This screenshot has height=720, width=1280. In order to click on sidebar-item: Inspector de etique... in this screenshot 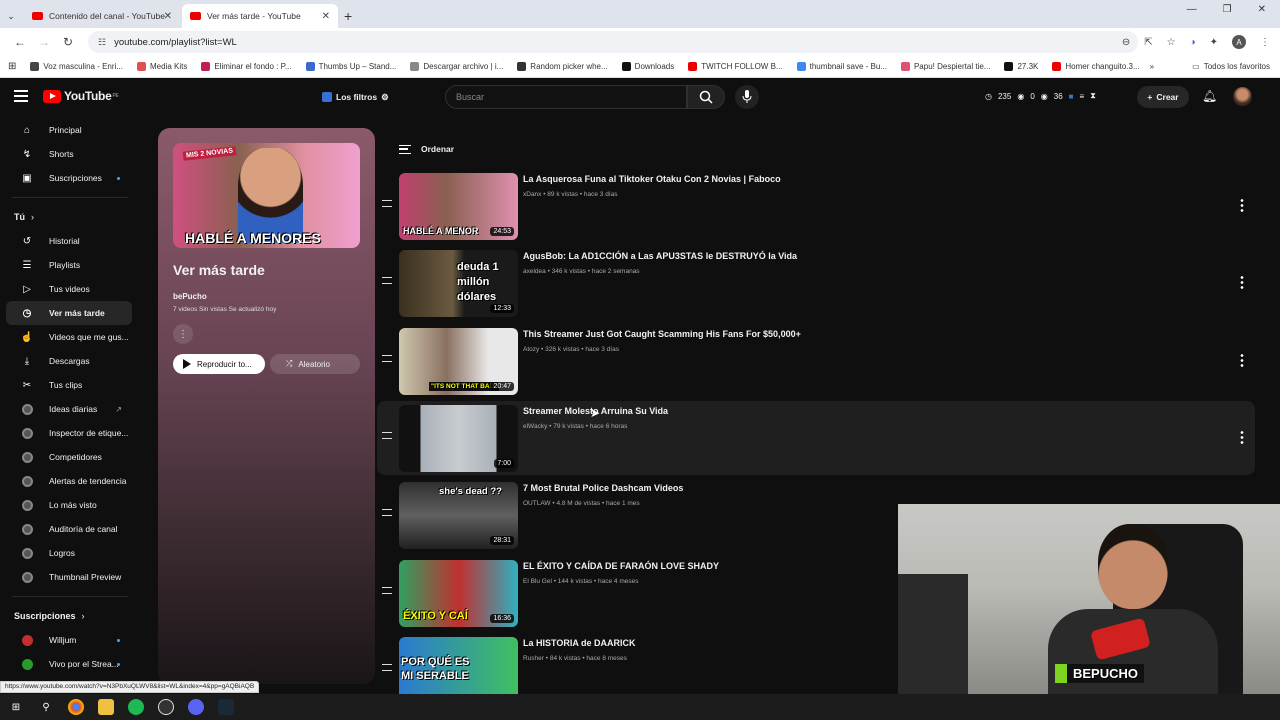, I will do `click(69, 433)`.